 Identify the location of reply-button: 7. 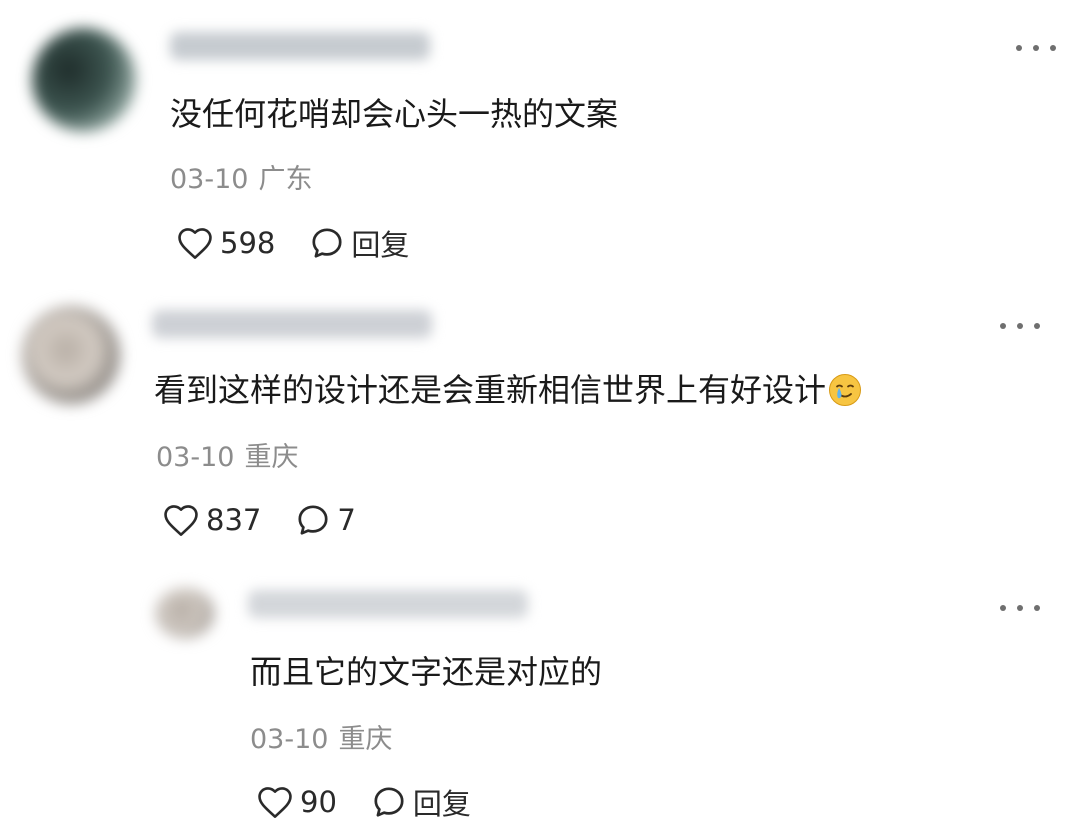
(325, 520).